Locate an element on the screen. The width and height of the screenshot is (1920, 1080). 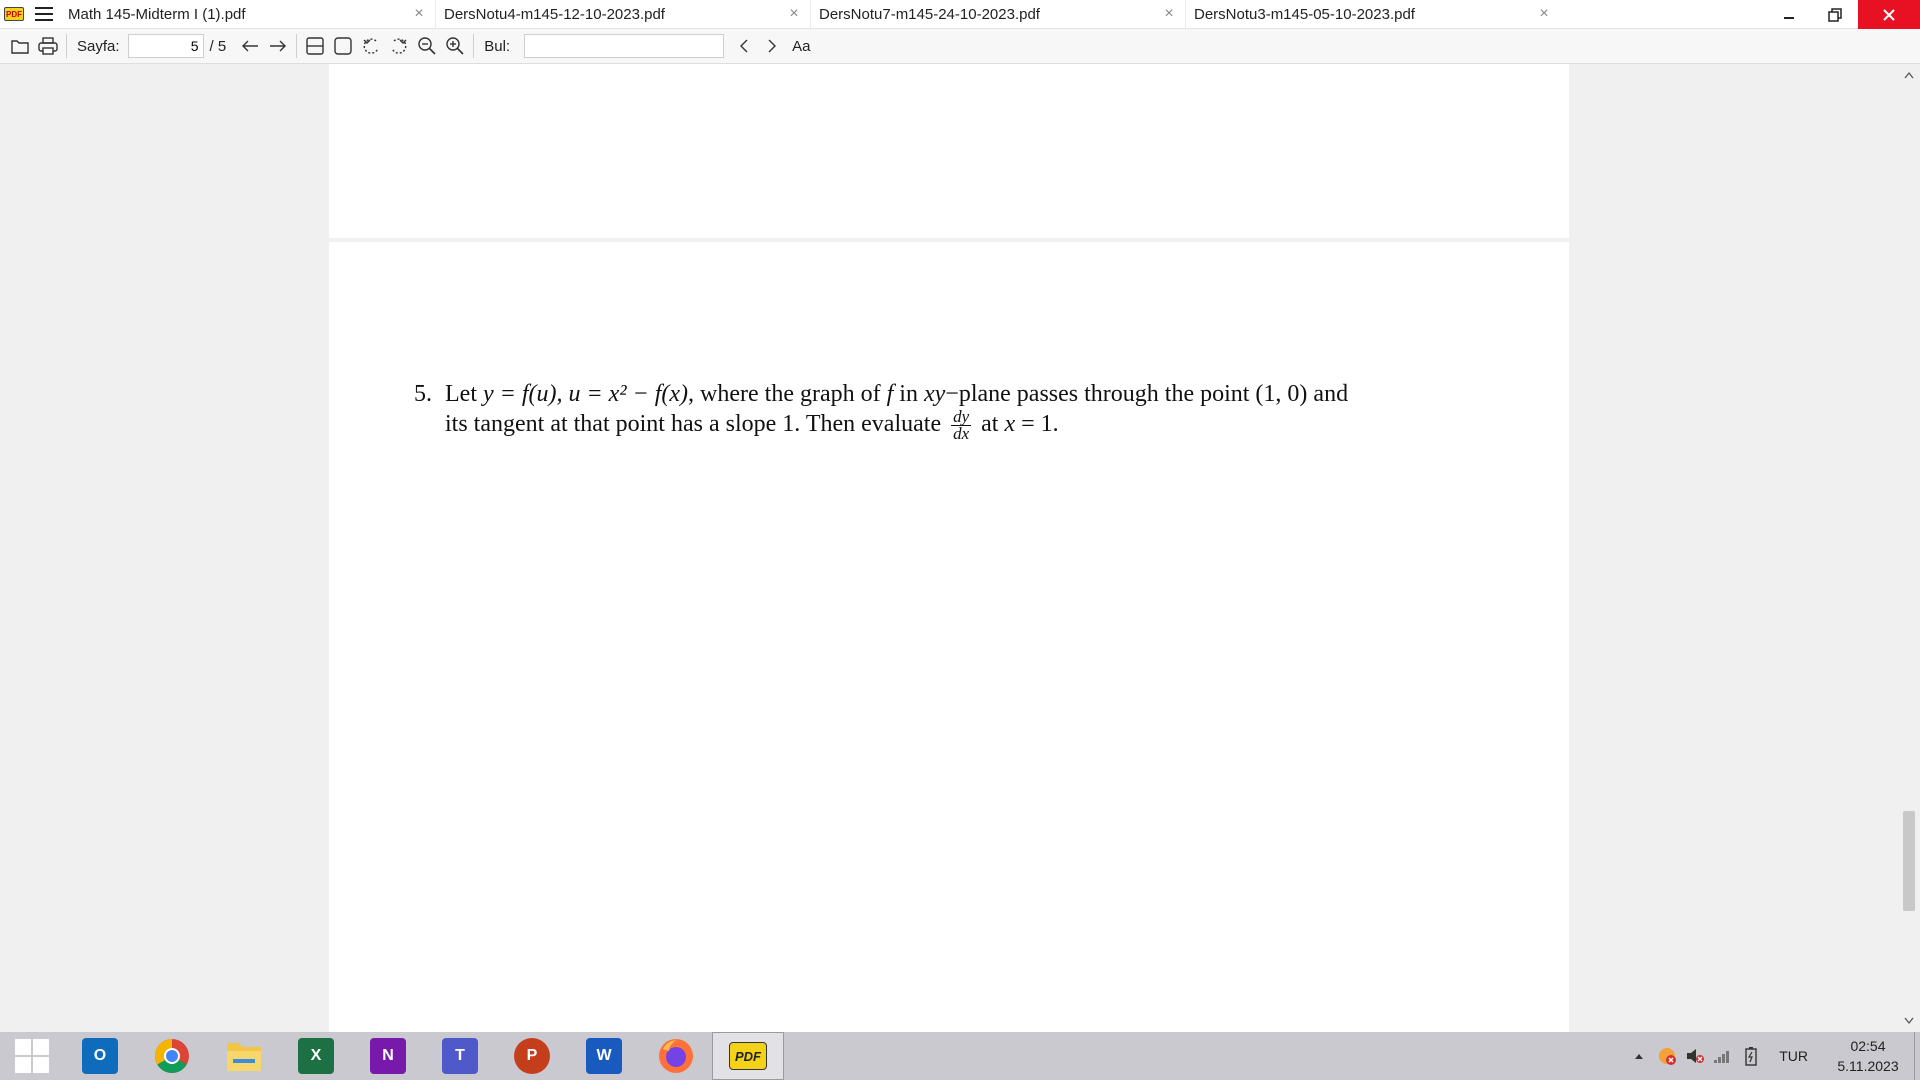
taskbar-pdf-xchange: PDF is located at coordinates (748, 1056).